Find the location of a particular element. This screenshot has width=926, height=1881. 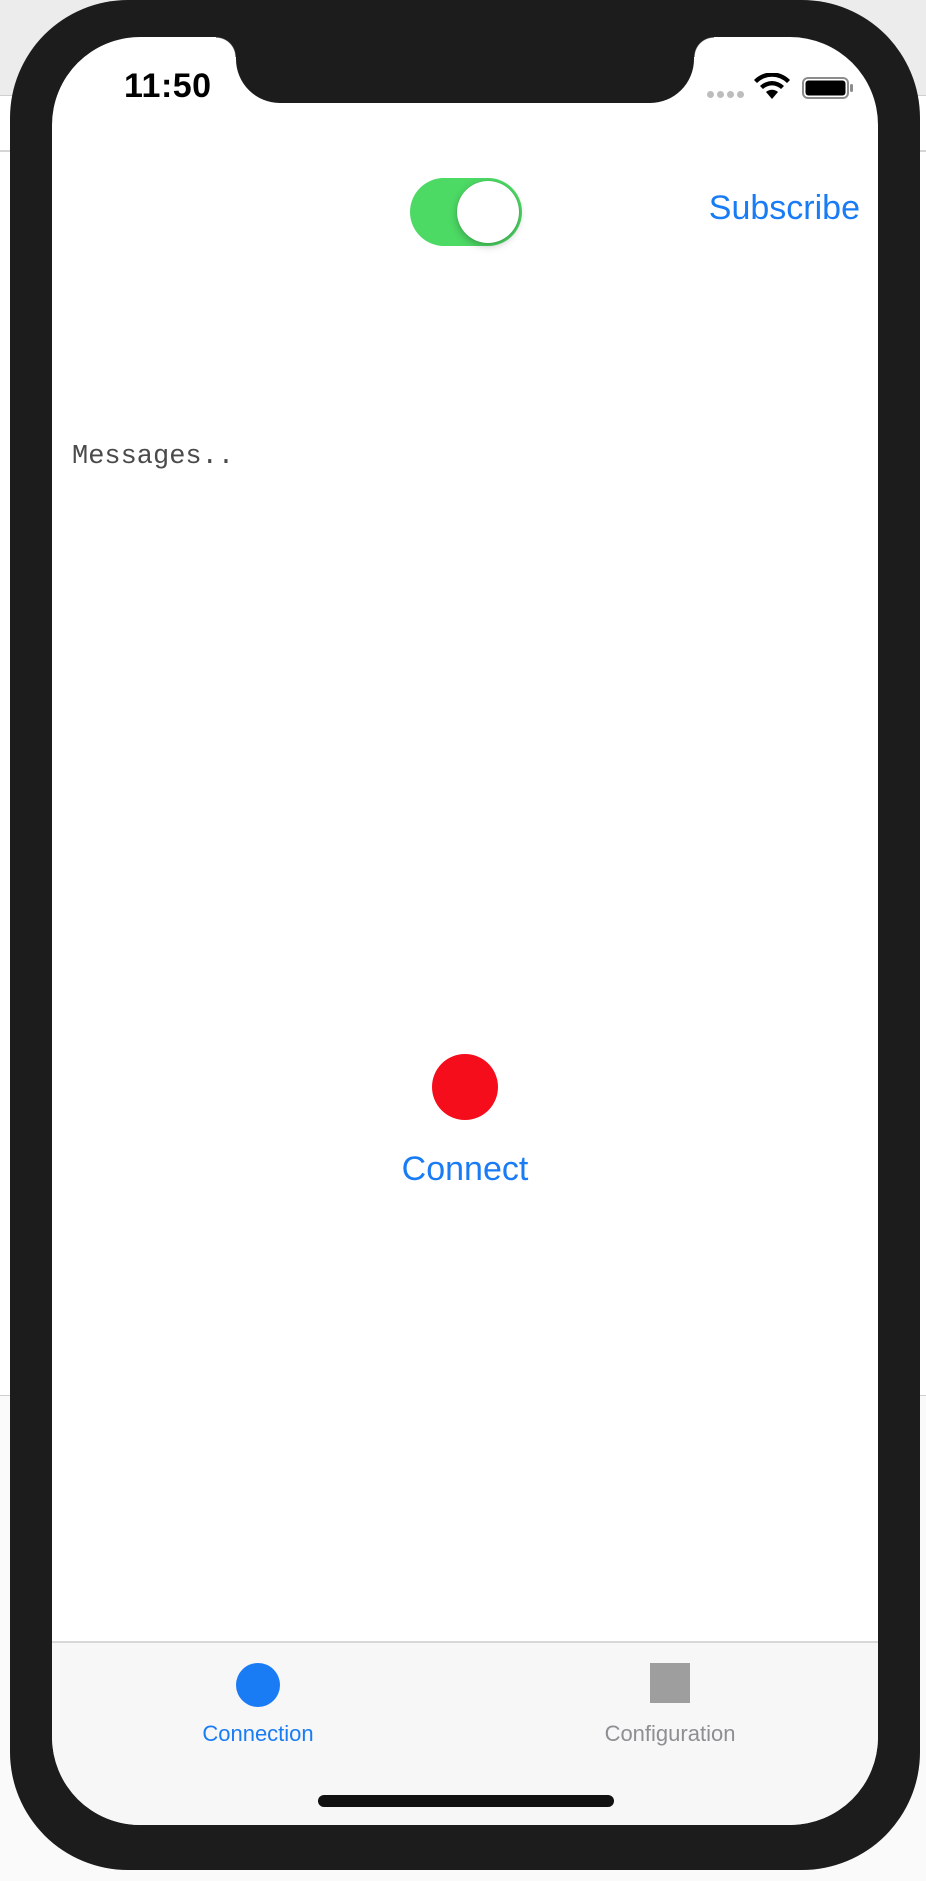

tab-label: Configuration is located at coordinates (670, 1733).